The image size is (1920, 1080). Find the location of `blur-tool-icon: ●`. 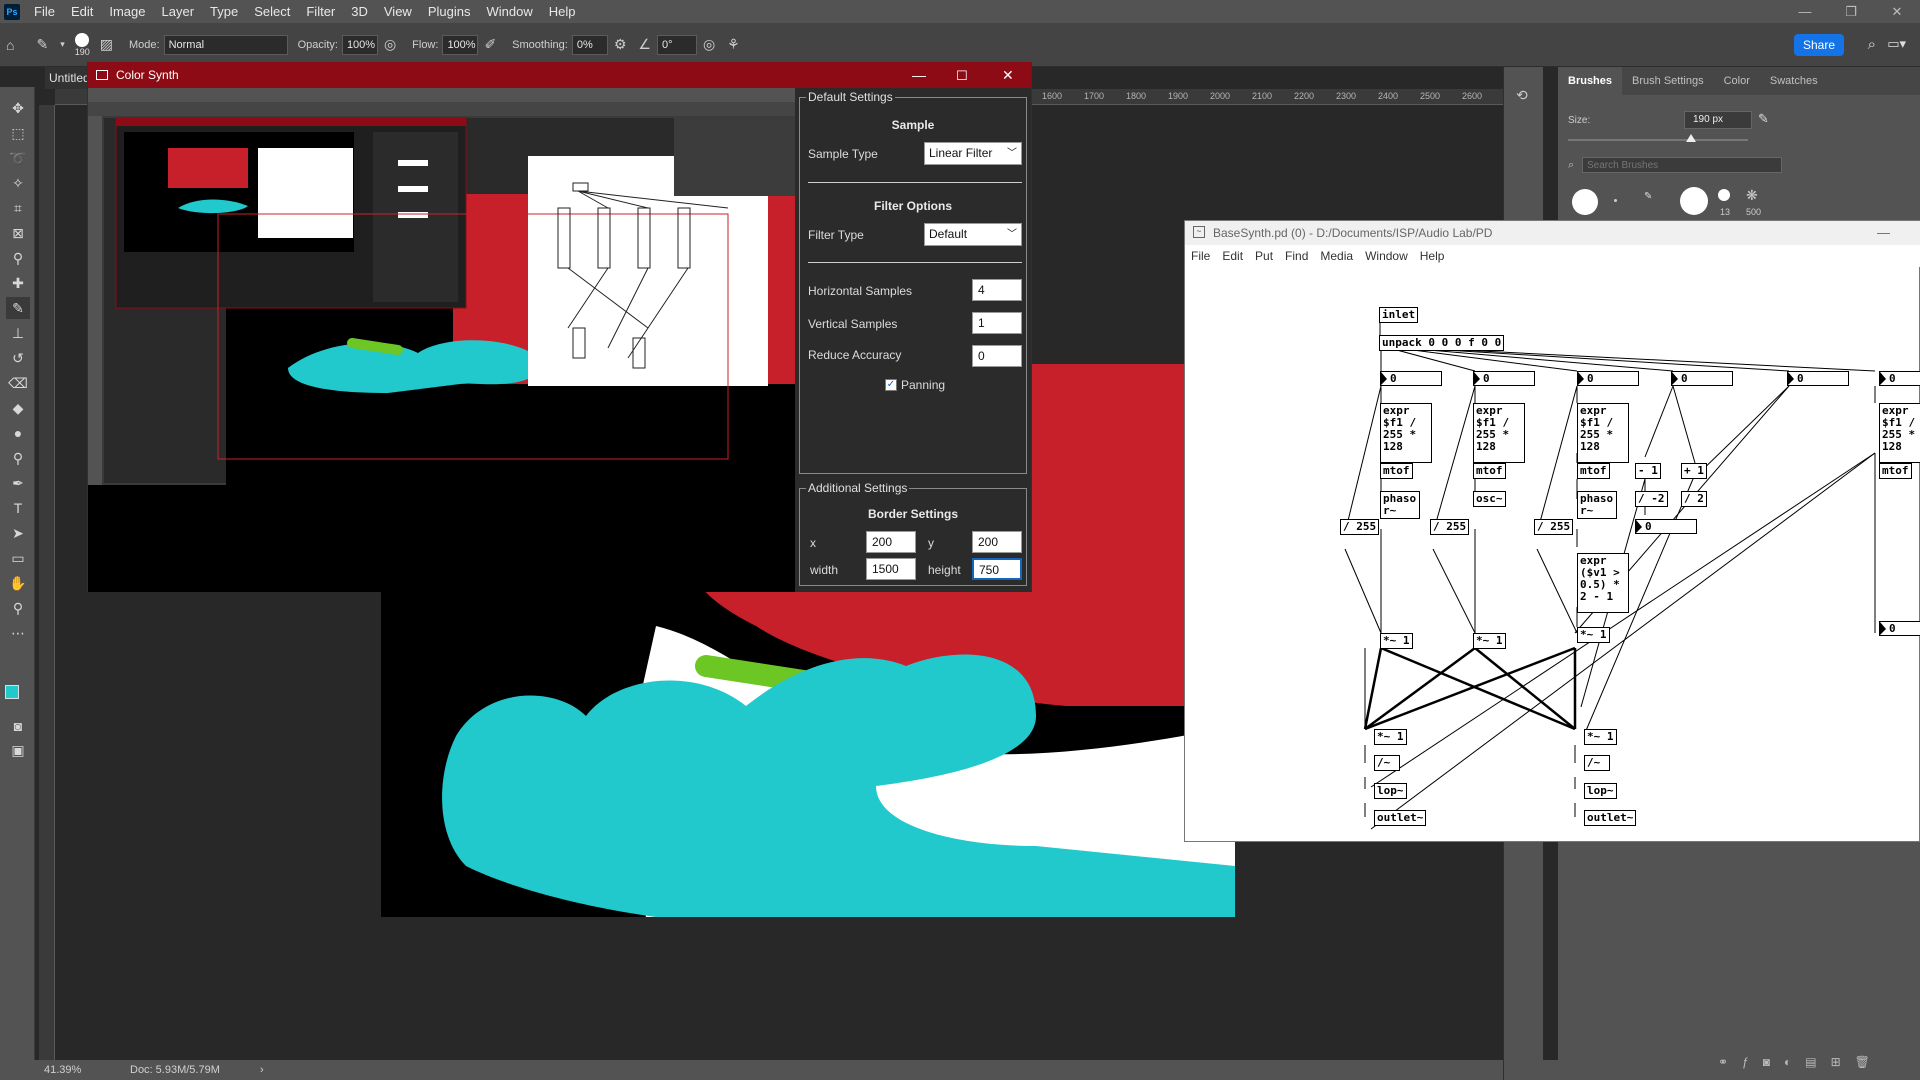

blur-tool-icon: ● is located at coordinates (18, 433).